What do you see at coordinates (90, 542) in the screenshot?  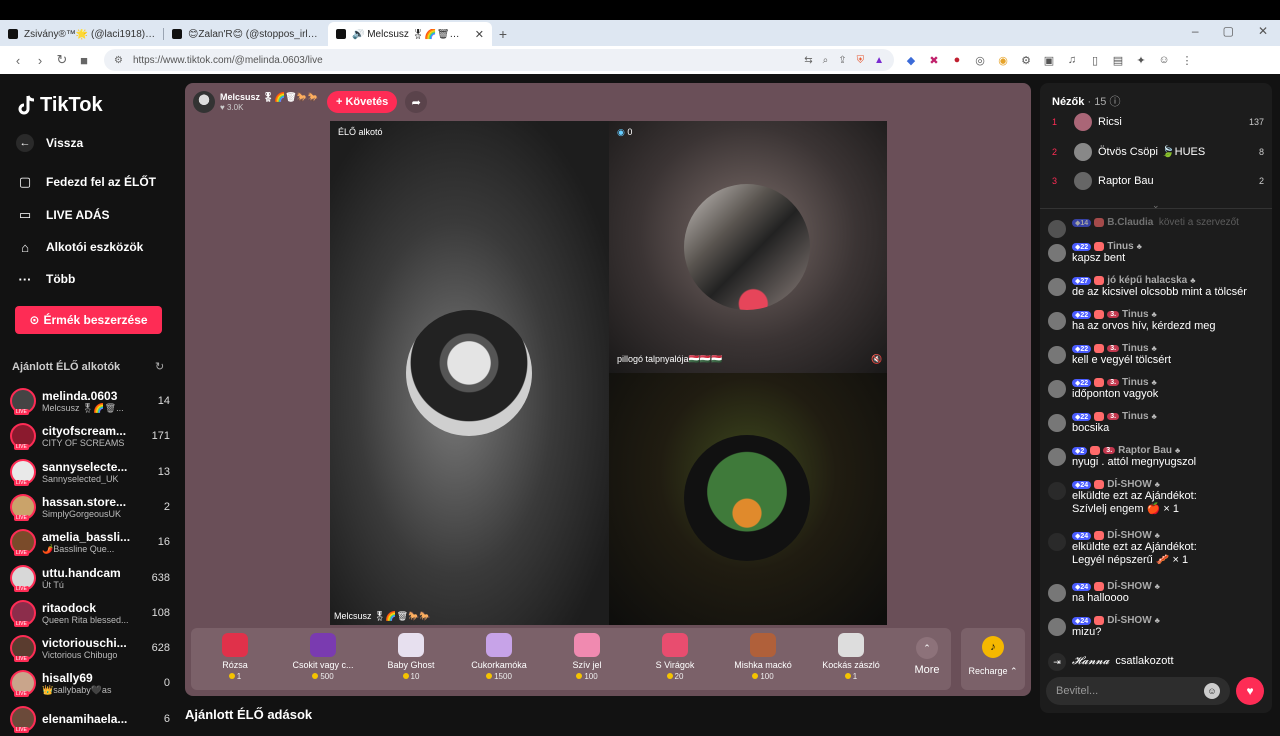 I see `recommended-creator: LIVE amelia_bassli... 🌶️Bassline Que... 16` at bounding box center [90, 542].